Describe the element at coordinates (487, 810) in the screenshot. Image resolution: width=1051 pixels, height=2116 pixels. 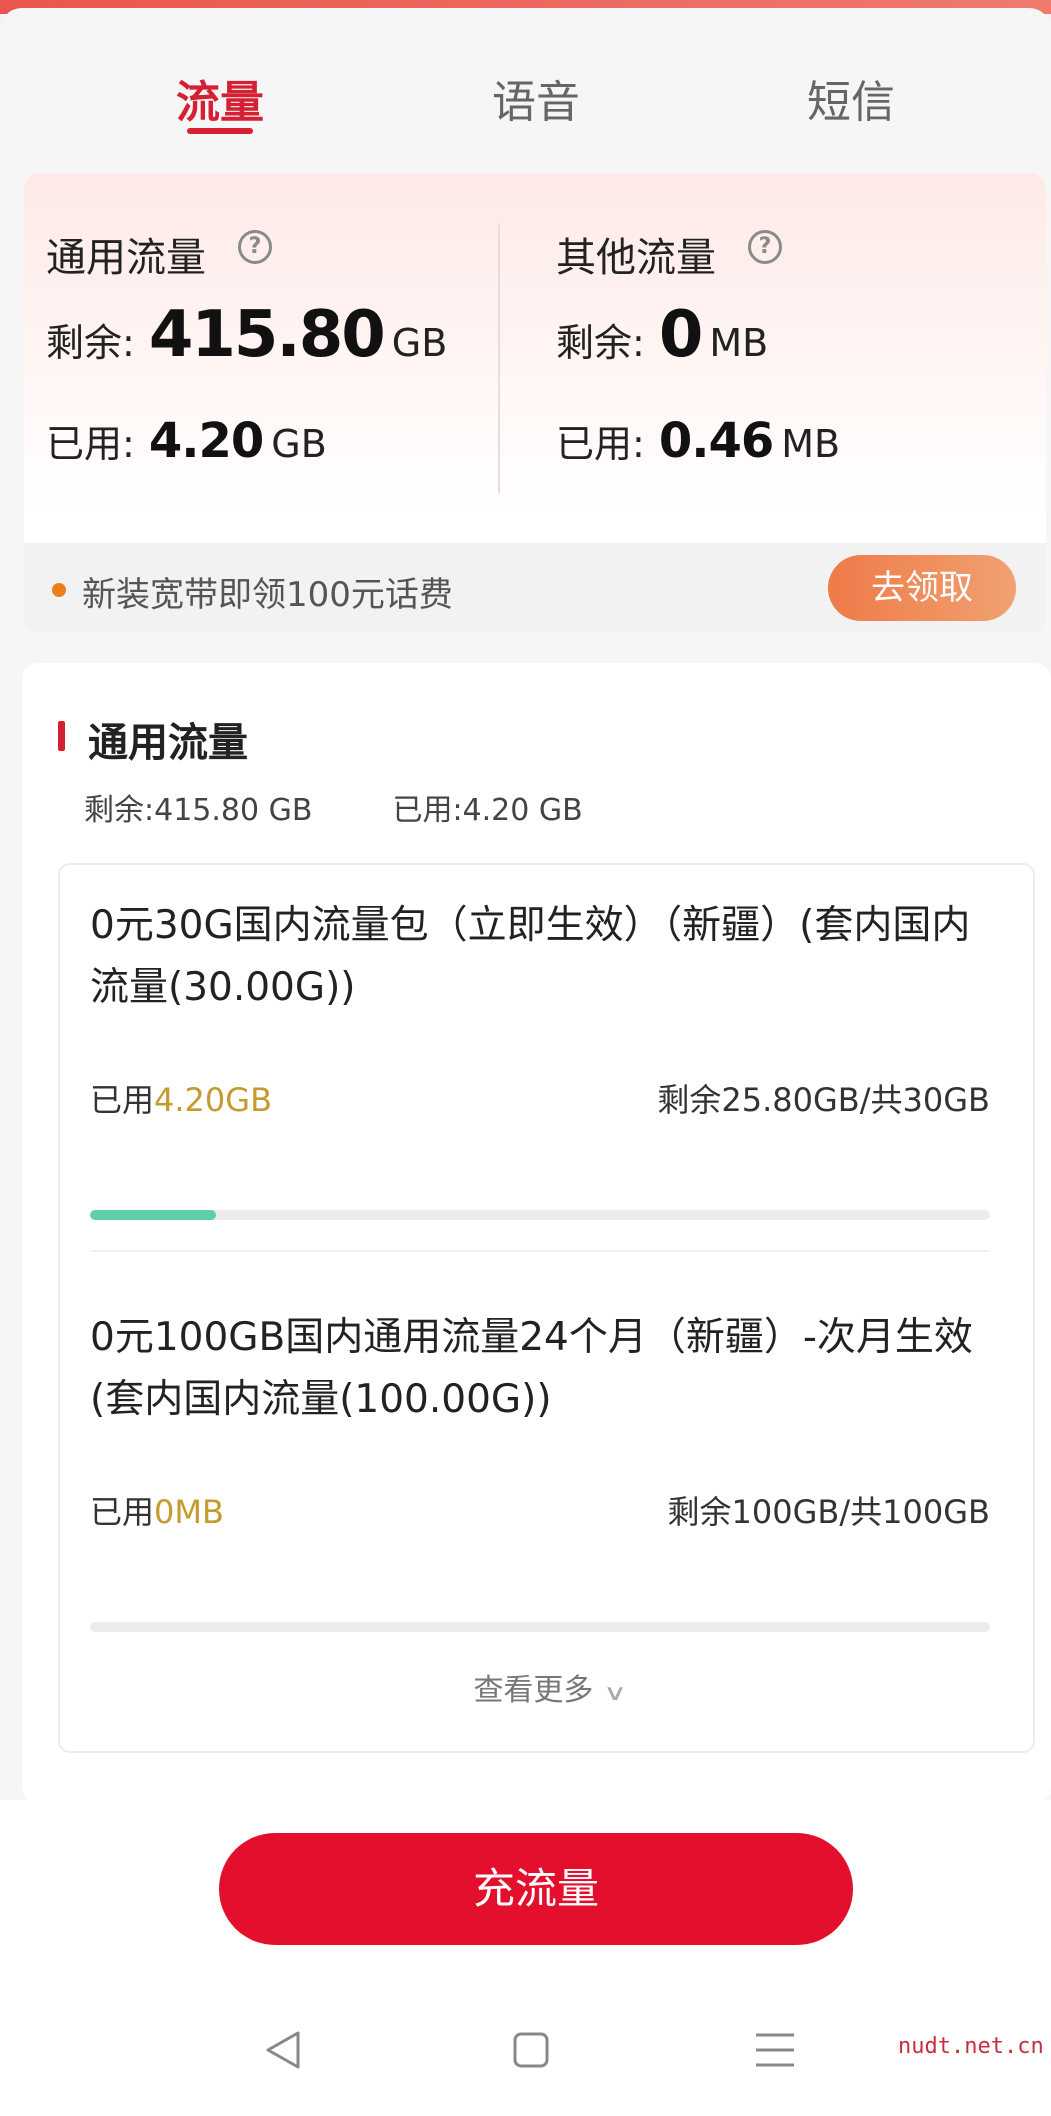
I see `section-used: 已用:4.20 GB` at that location.